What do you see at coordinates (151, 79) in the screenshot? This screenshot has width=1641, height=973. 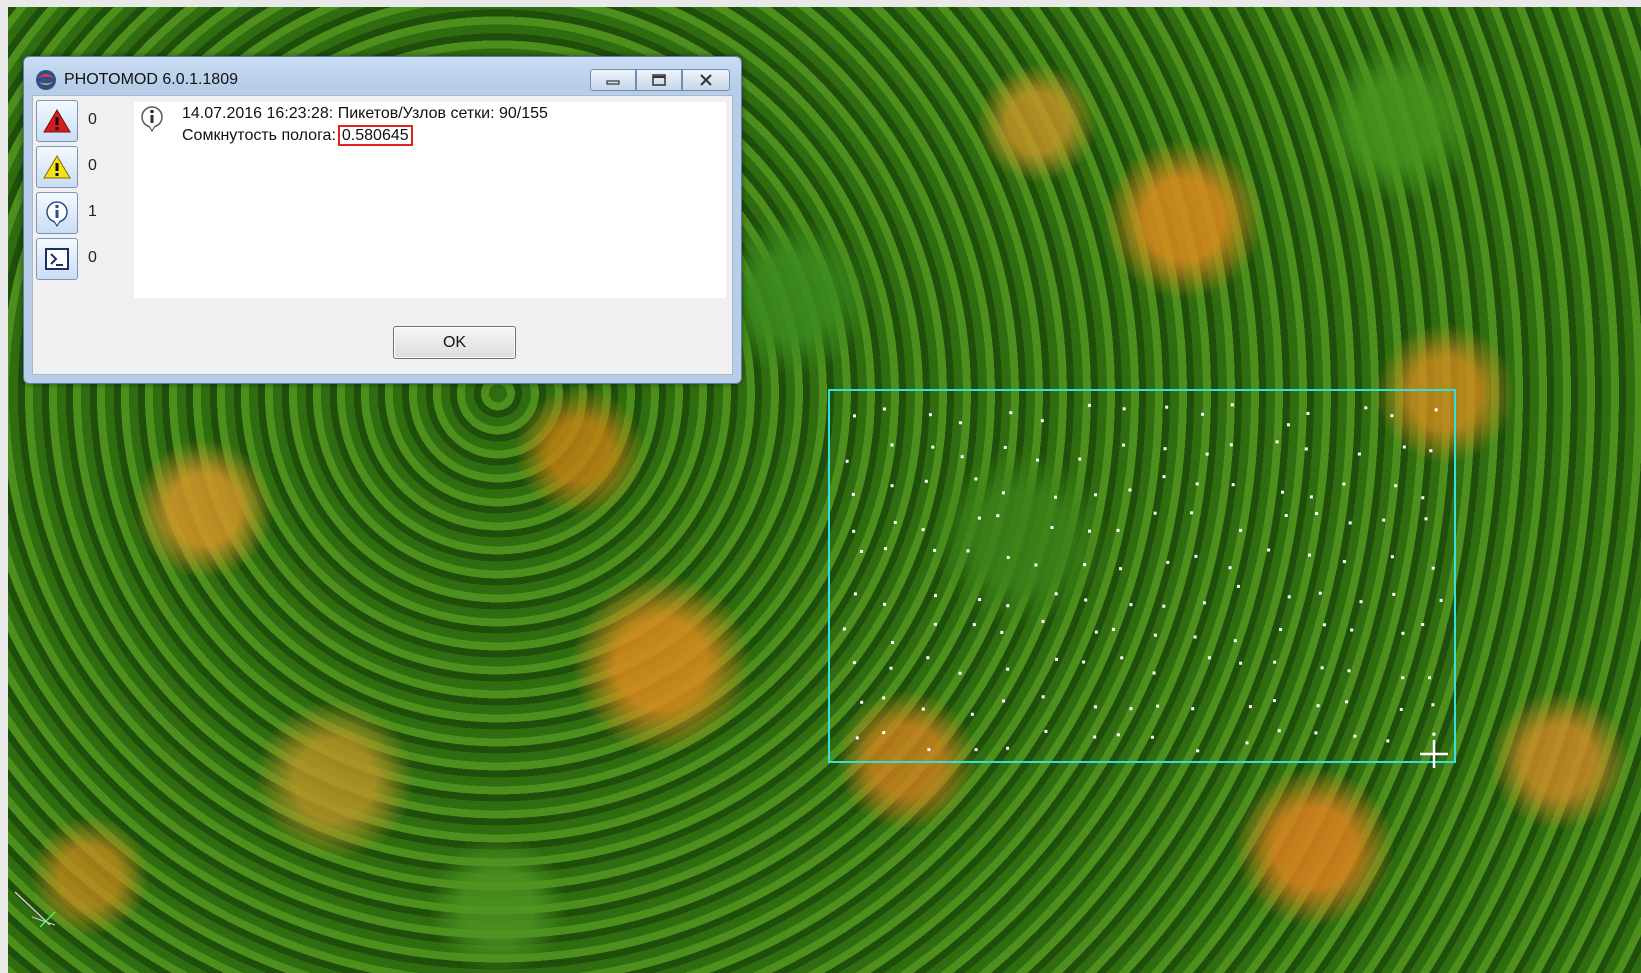 I see `window-title: PHOTOMOD 6.0.1.1809` at bounding box center [151, 79].